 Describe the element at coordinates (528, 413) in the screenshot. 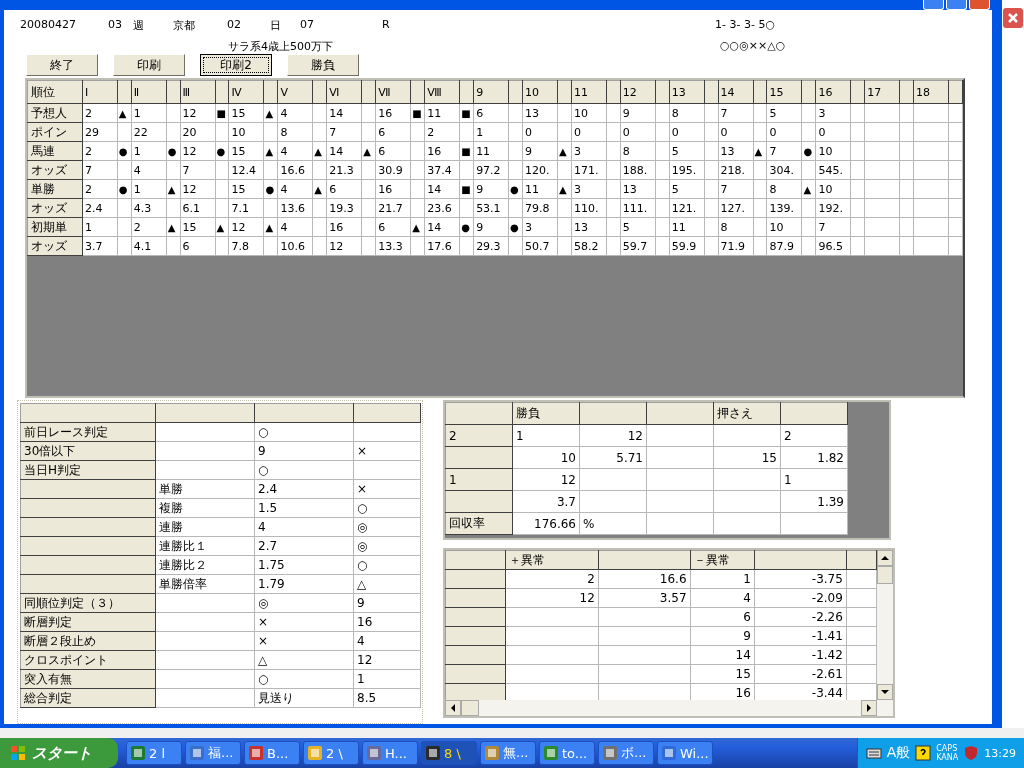

I see `column-header: 勝負` at that location.